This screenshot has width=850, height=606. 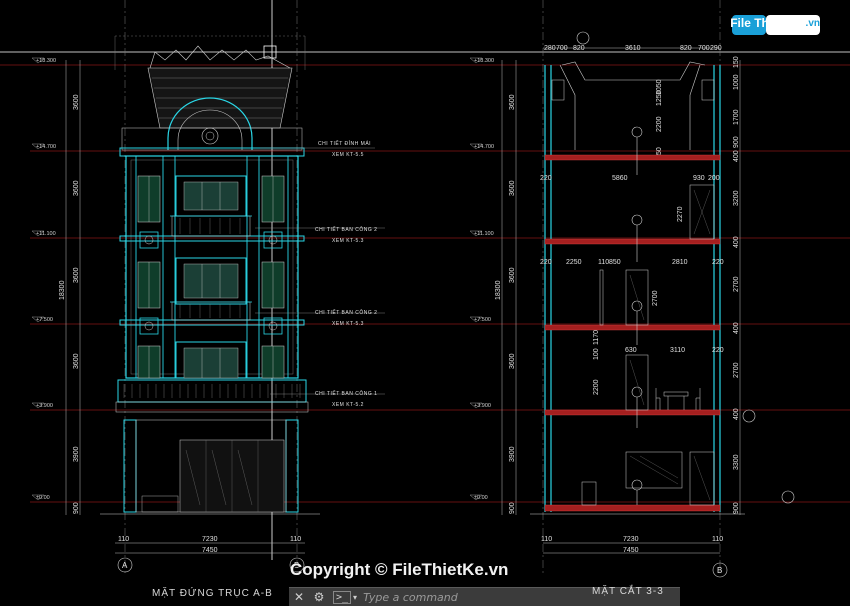 I want to click on svg-text: 850, so click(x=615, y=262).